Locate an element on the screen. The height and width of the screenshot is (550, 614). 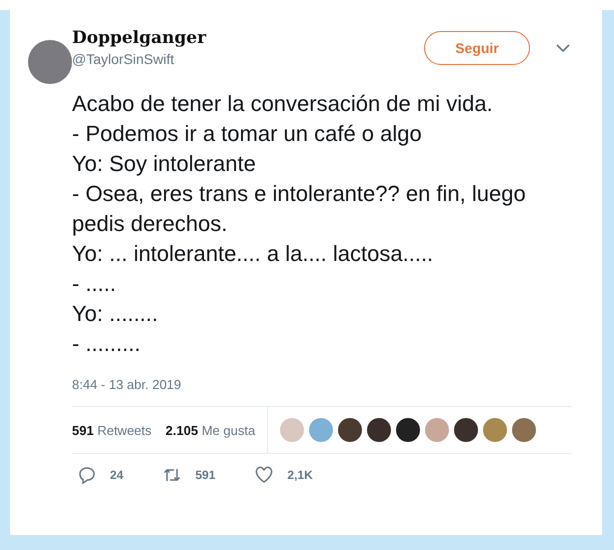
action-count: 591 is located at coordinates (205, 475).